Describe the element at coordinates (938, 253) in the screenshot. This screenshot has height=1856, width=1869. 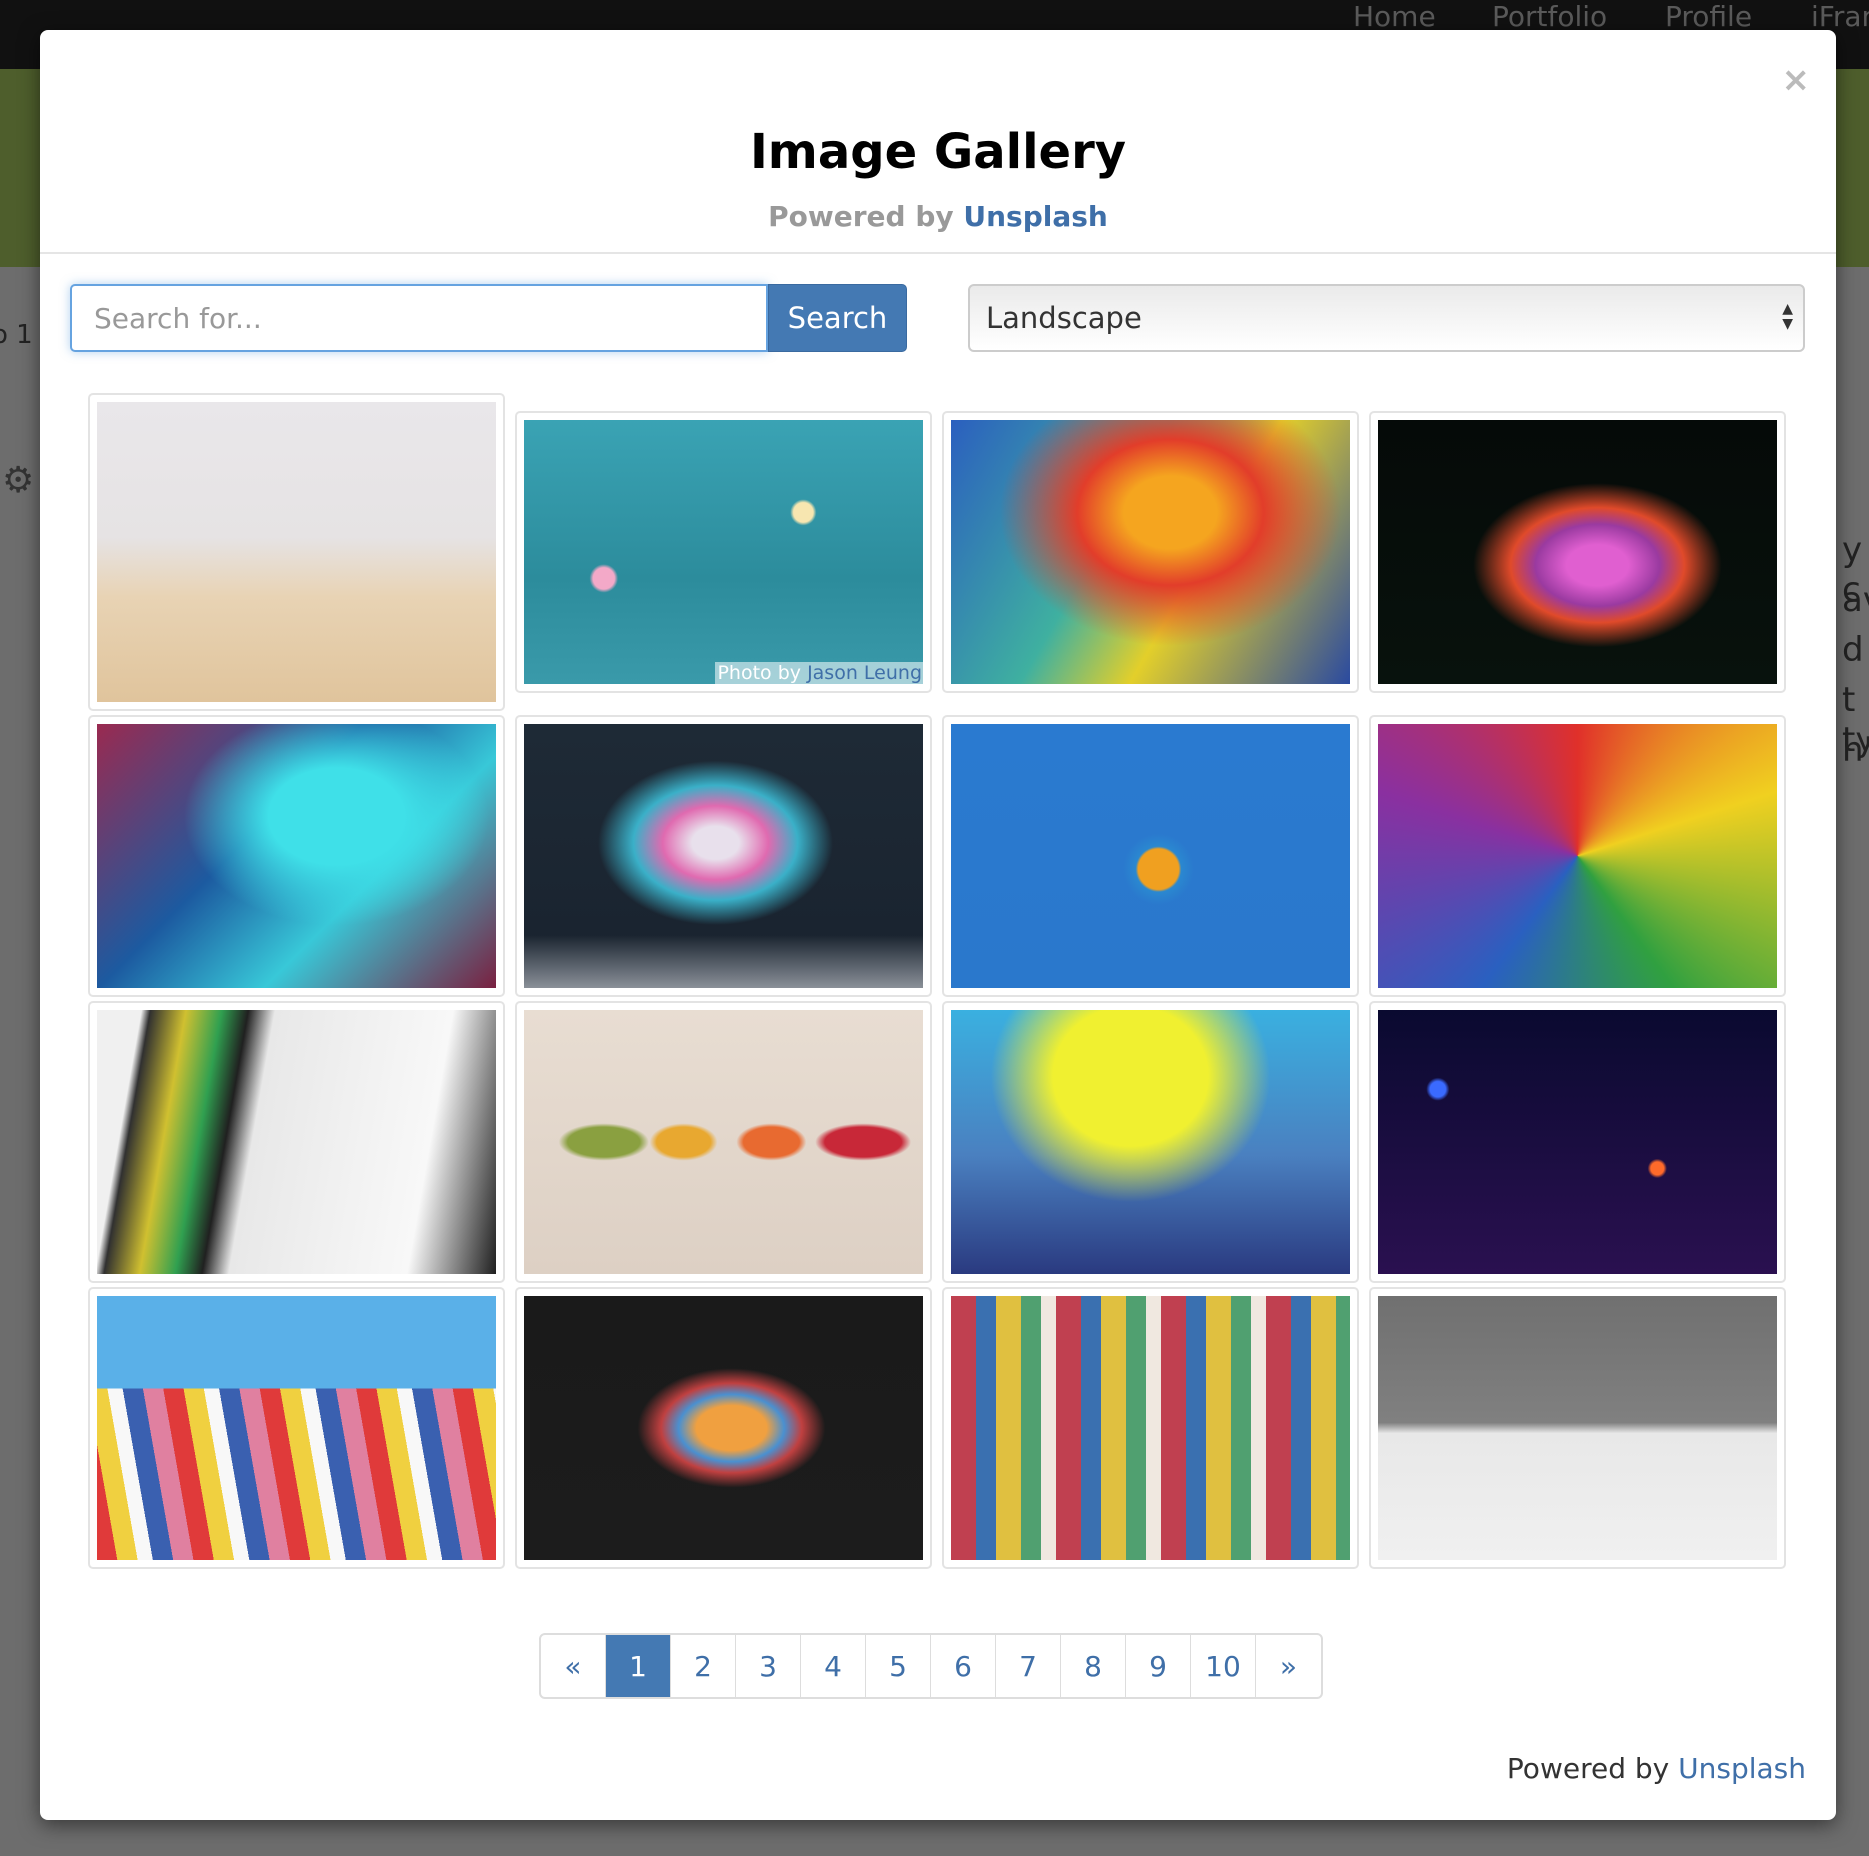
I see `divider` at that location.